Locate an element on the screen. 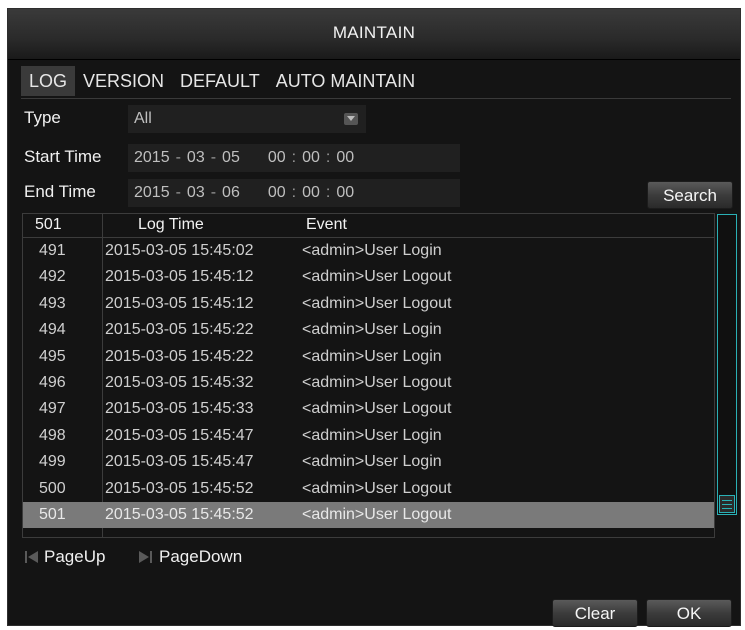  end-day: 06 is located at coordinates (231, 193).